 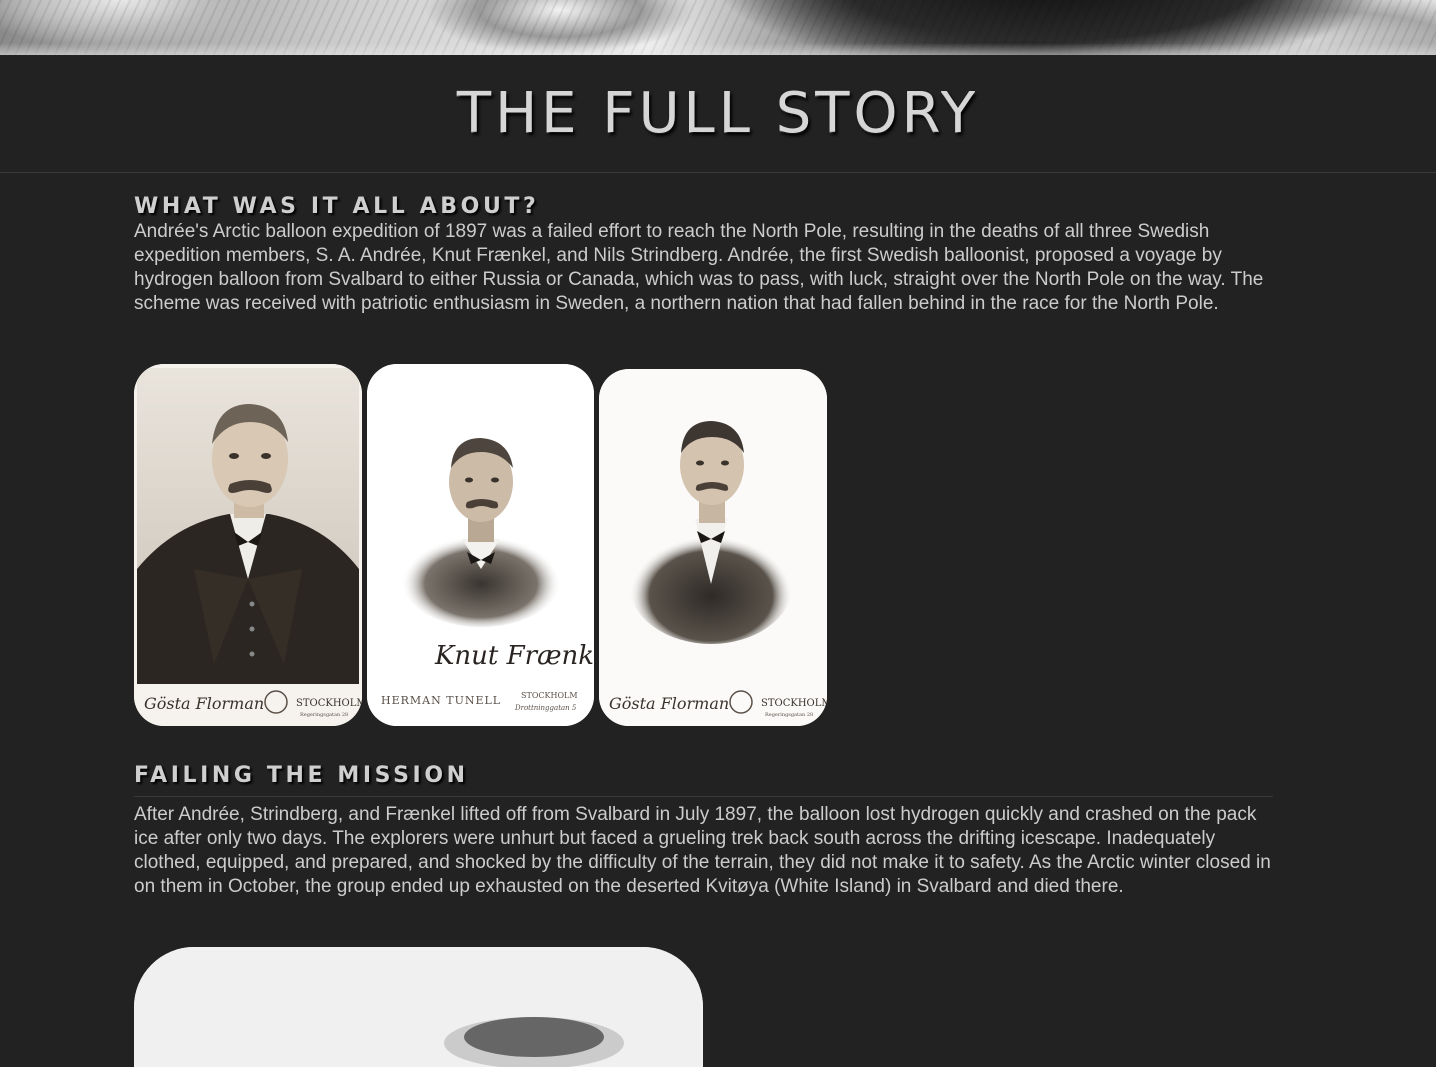 I want to click on svg-text: Knut Frænkel, so click(x=514, y=656).